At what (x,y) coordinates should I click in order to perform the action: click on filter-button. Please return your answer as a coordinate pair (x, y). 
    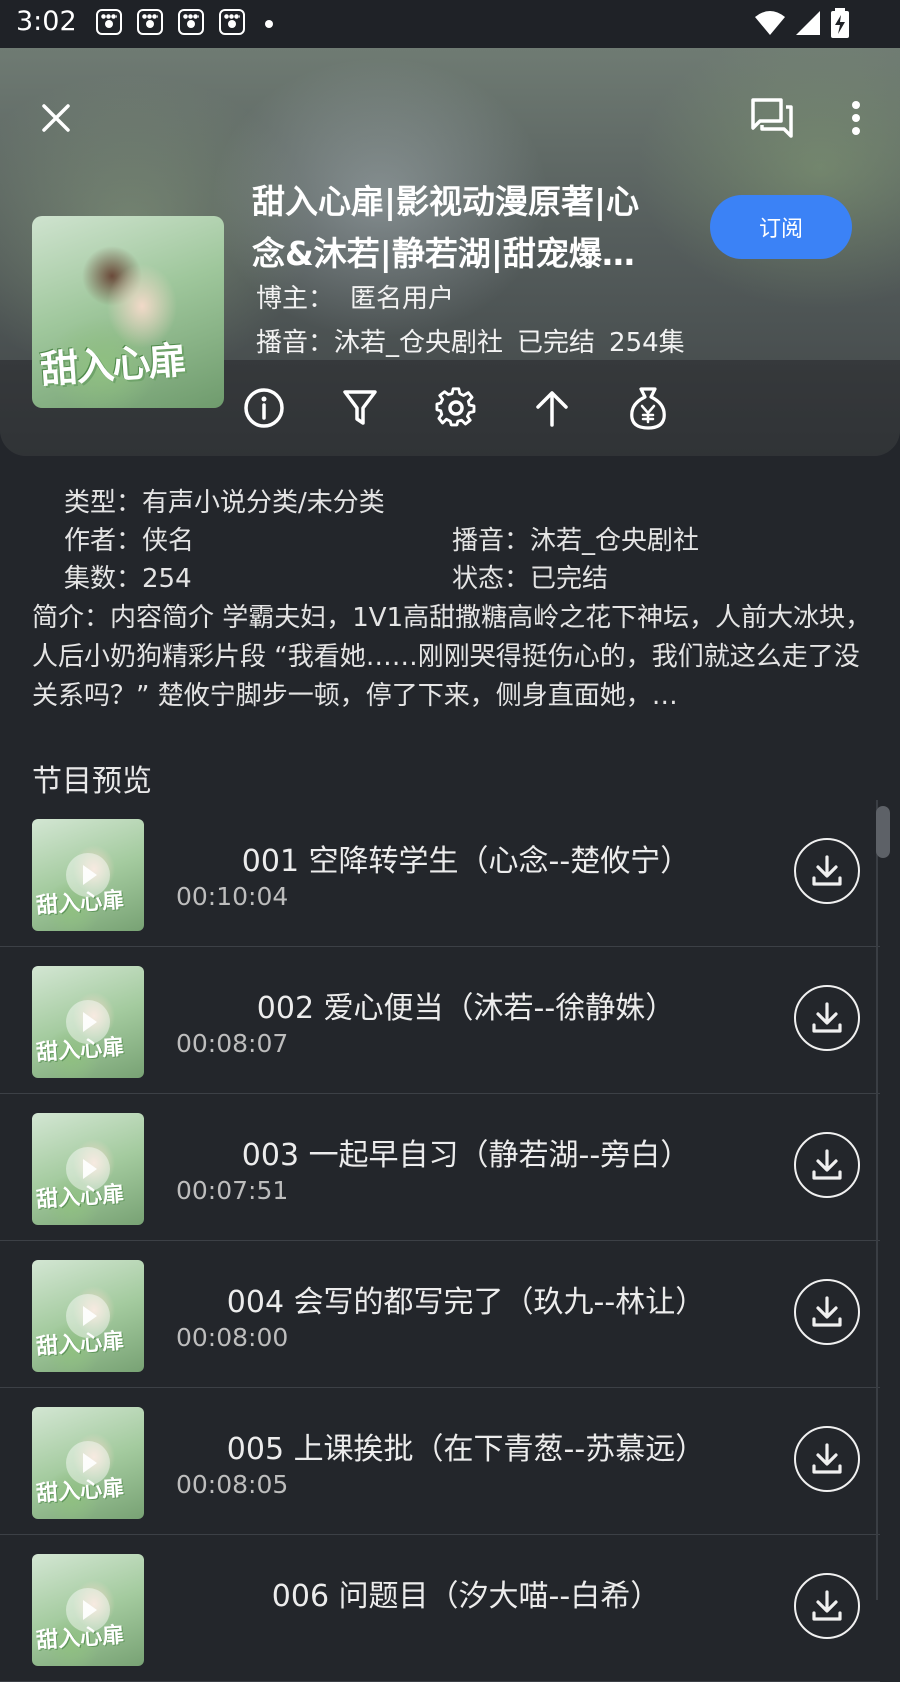
    Looking at the image, I should click on (360, 408).